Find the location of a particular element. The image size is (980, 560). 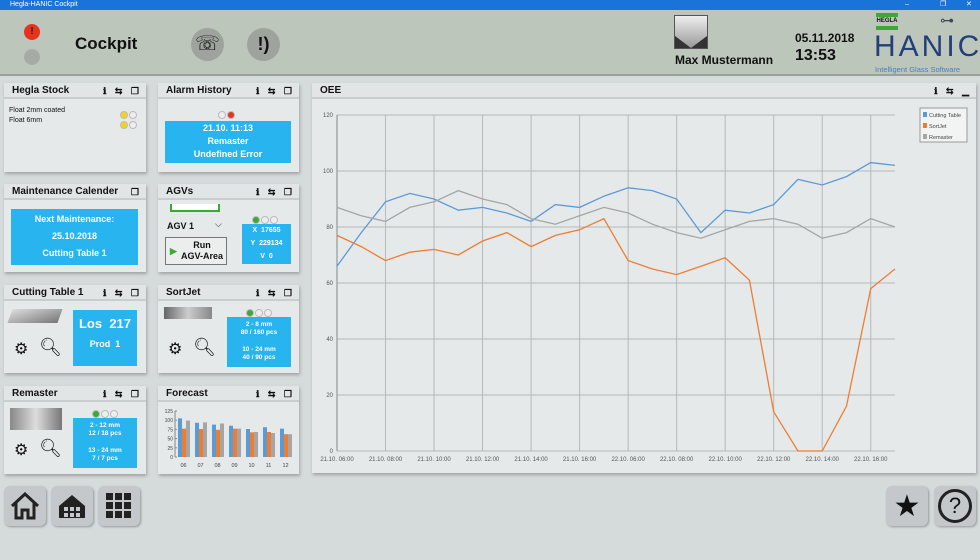

restore-button: ❐ is located at coordinates (943, 5).